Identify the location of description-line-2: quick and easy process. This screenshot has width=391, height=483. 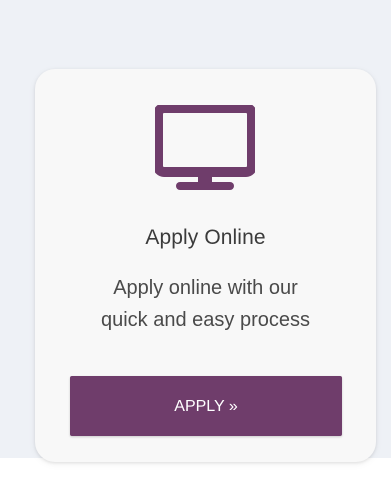
(205, 320).